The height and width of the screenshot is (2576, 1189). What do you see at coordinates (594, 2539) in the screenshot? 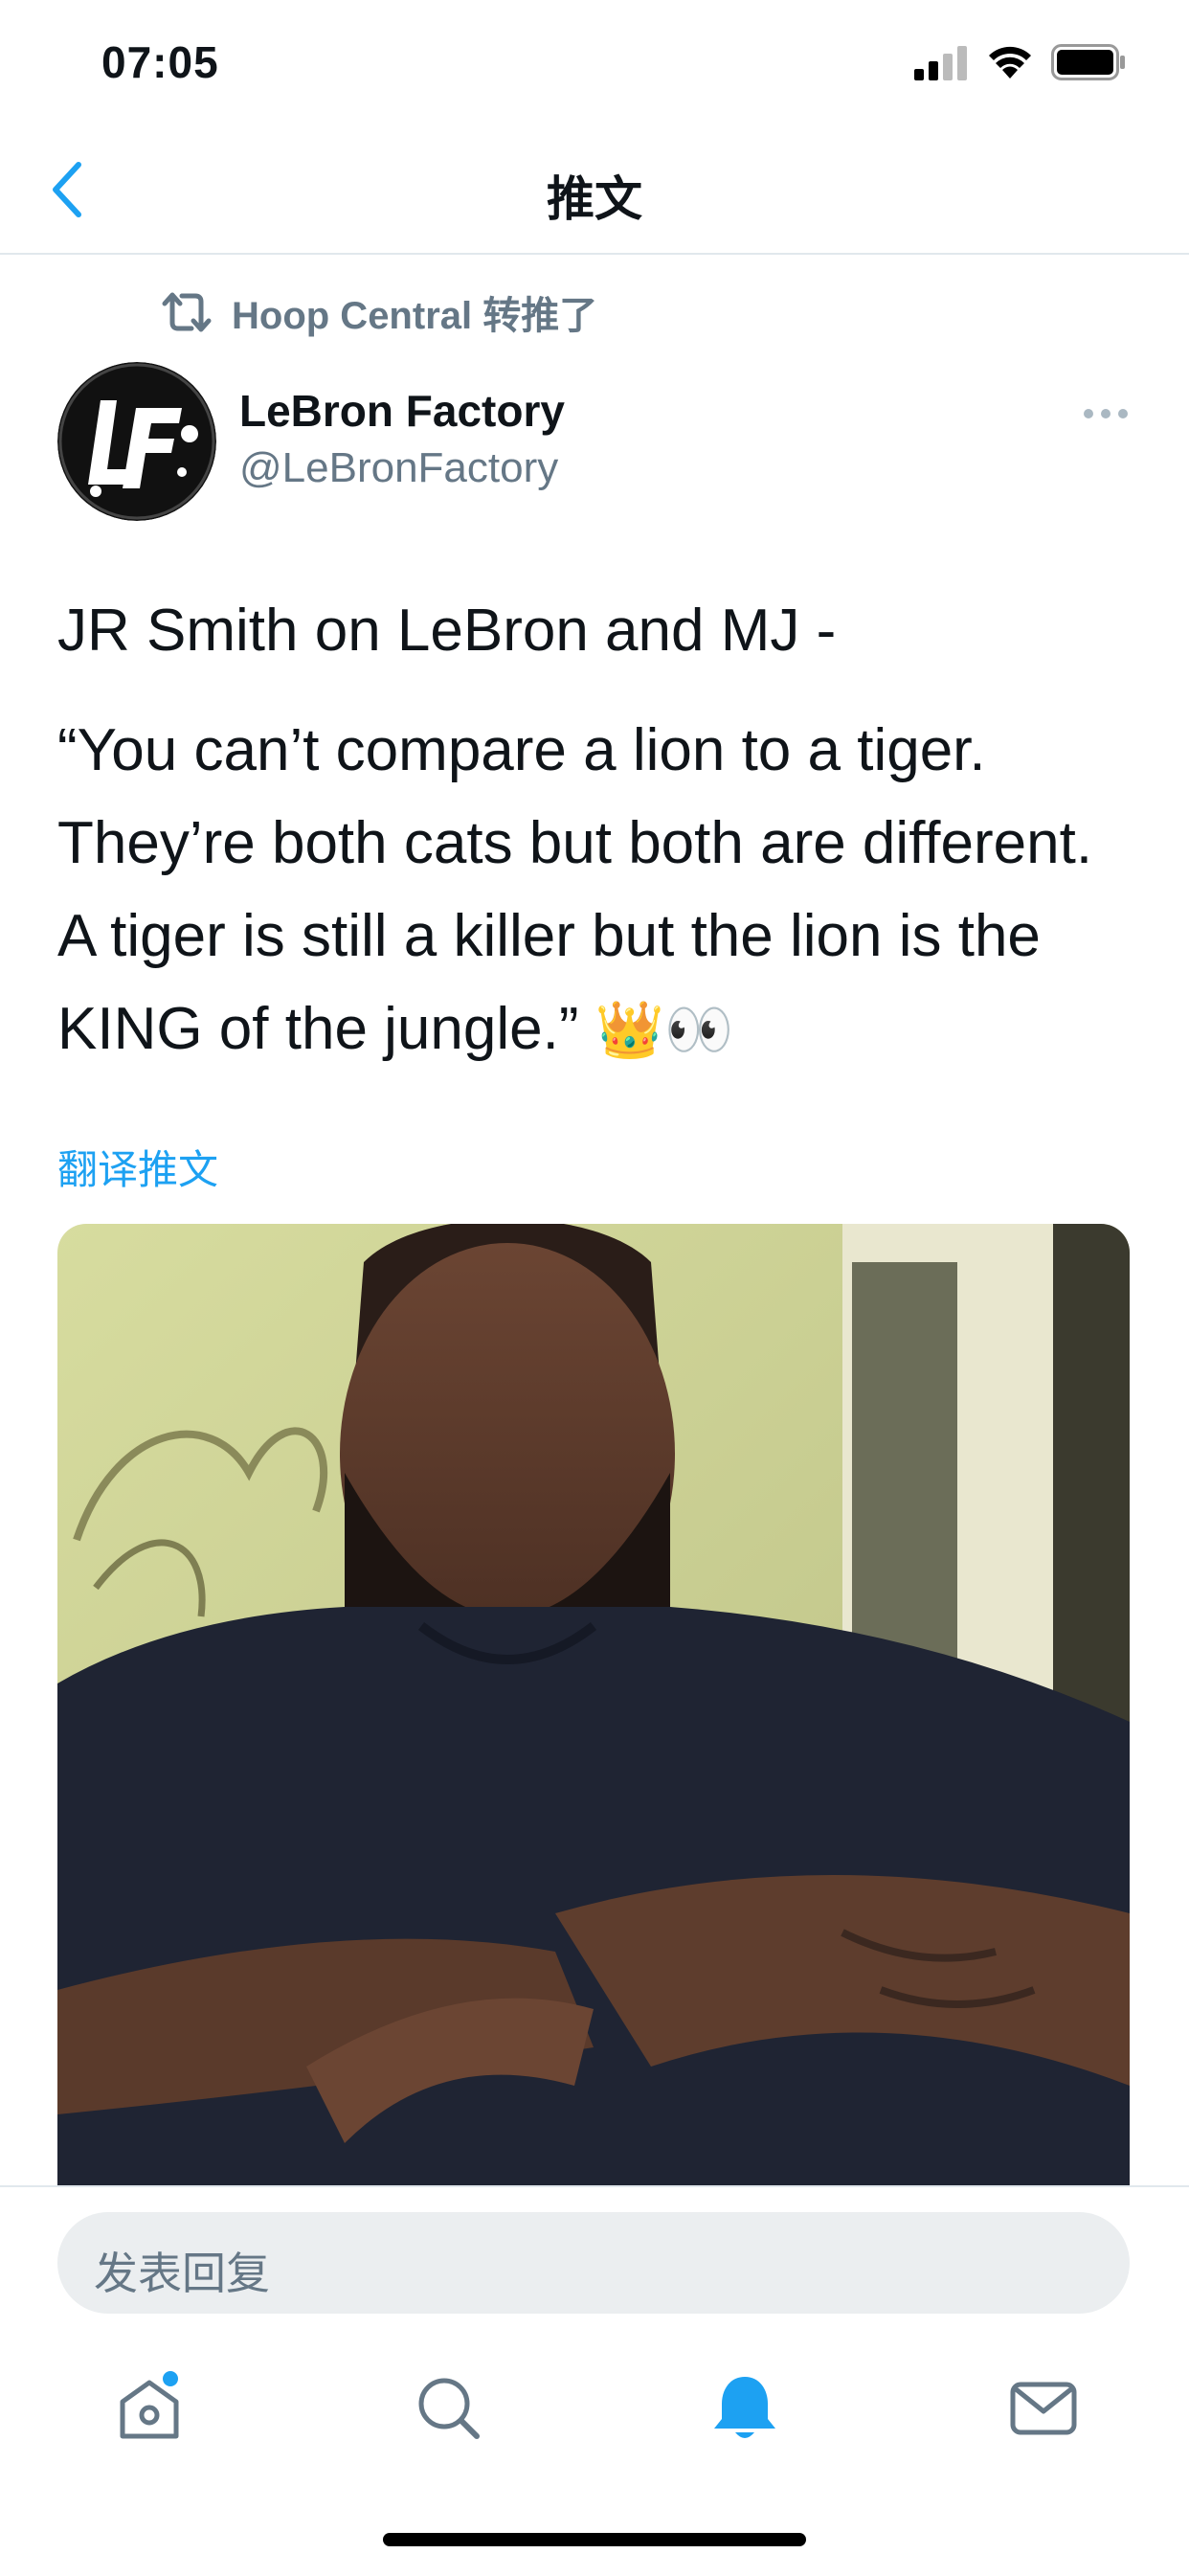
I see `home-indicator` at bounding box center [594, 2539].